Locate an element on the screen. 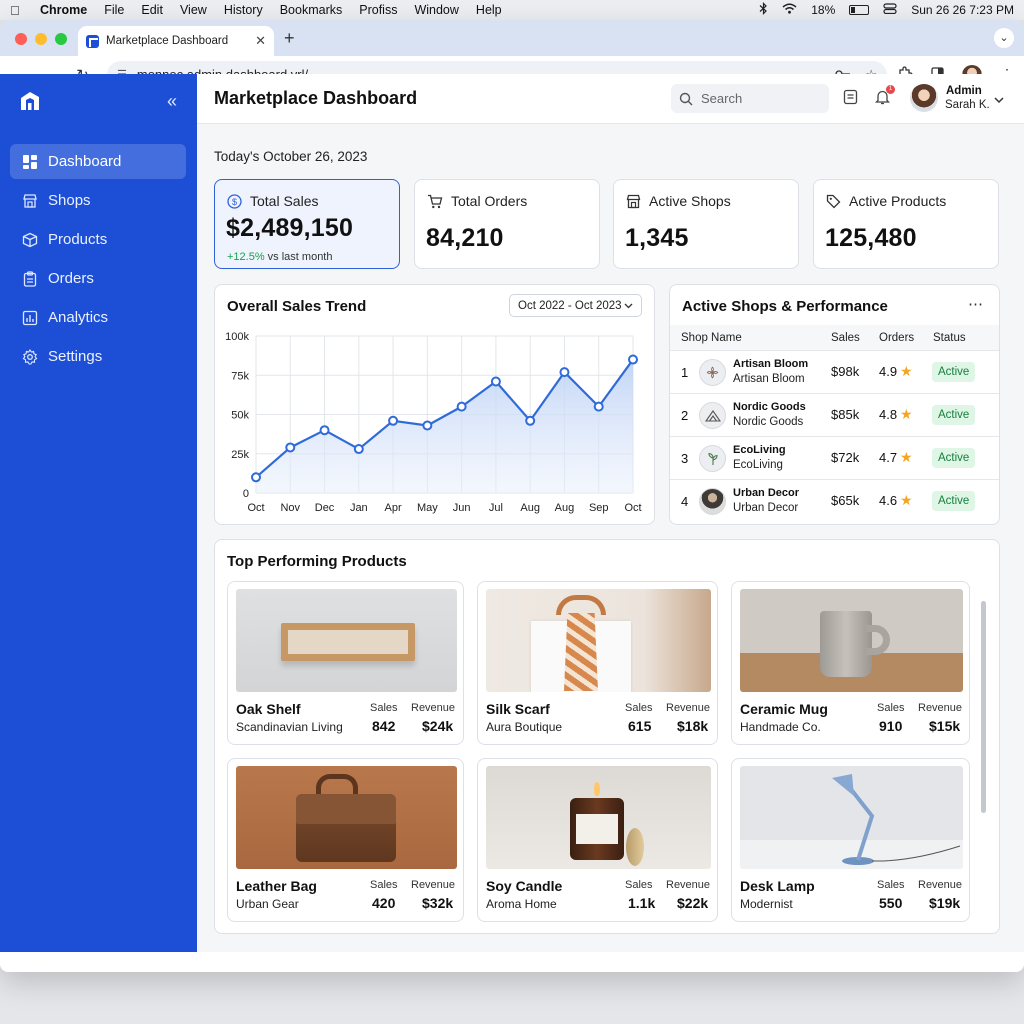 The width and height of the screenshot is (1024, 1024). grid-icon is located at coordinates (30, 162).